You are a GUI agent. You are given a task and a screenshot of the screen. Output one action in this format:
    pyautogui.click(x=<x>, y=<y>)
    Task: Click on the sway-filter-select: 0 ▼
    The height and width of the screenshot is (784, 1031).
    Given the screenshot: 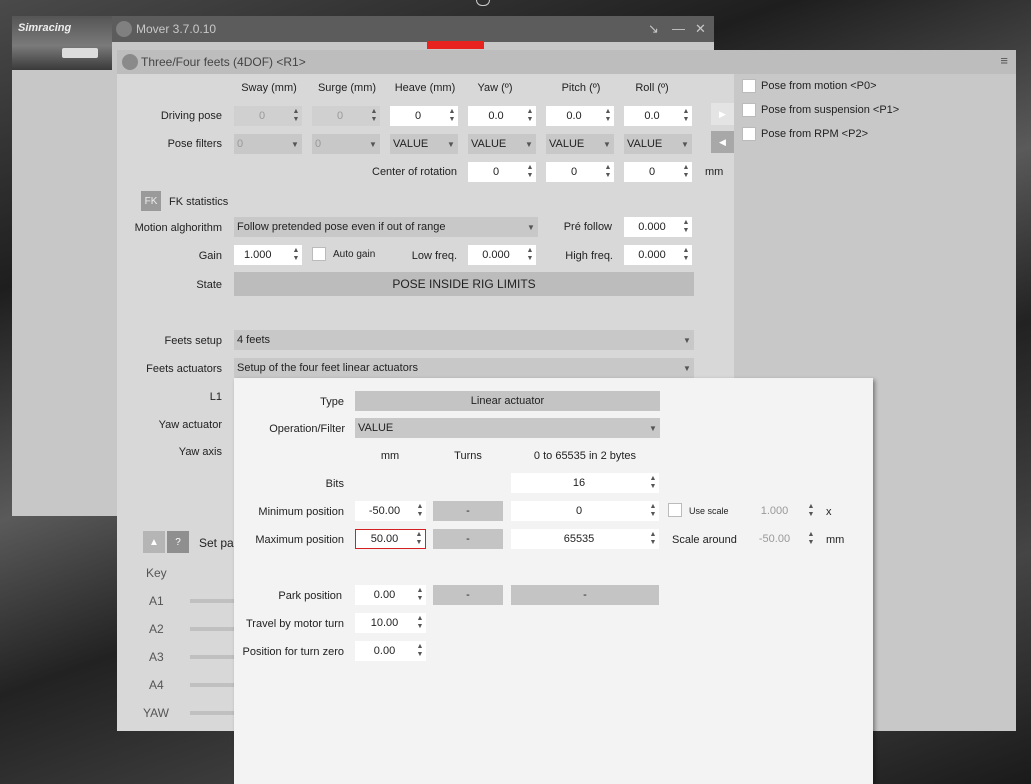 What is the action you would take?
    pyautogui.click(x=268, y=144)
    